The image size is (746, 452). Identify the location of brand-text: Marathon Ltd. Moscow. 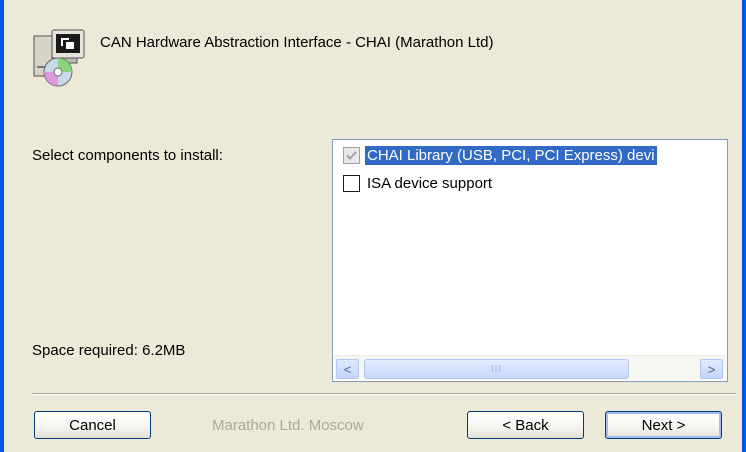
(288, 425).